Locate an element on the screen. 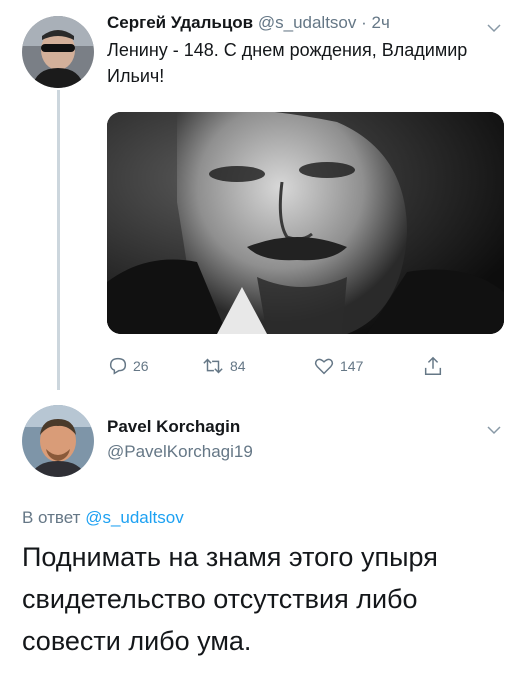 The image size is (526, 688). like-button: 147 is located at coordinates (337, 366).